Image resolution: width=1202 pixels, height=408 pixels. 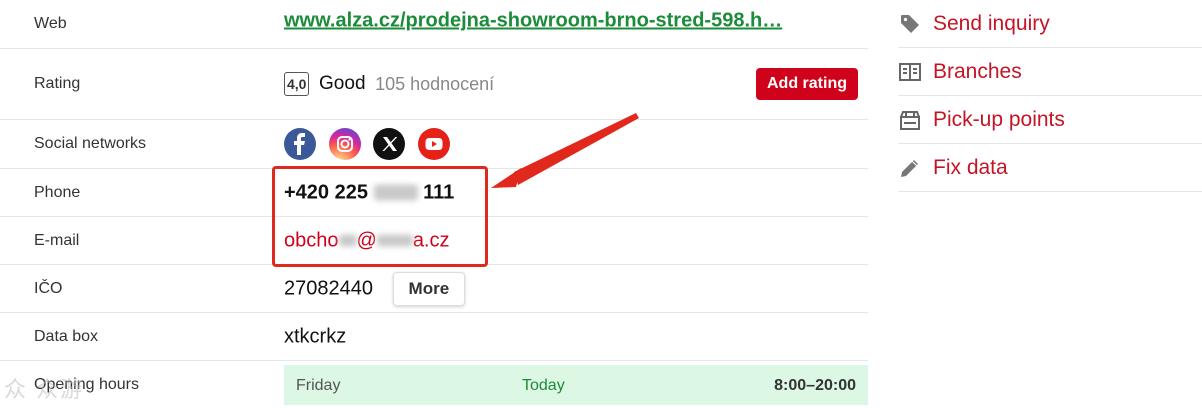 I want to click on action-branches: Branches, so click(x=1050, y=72).